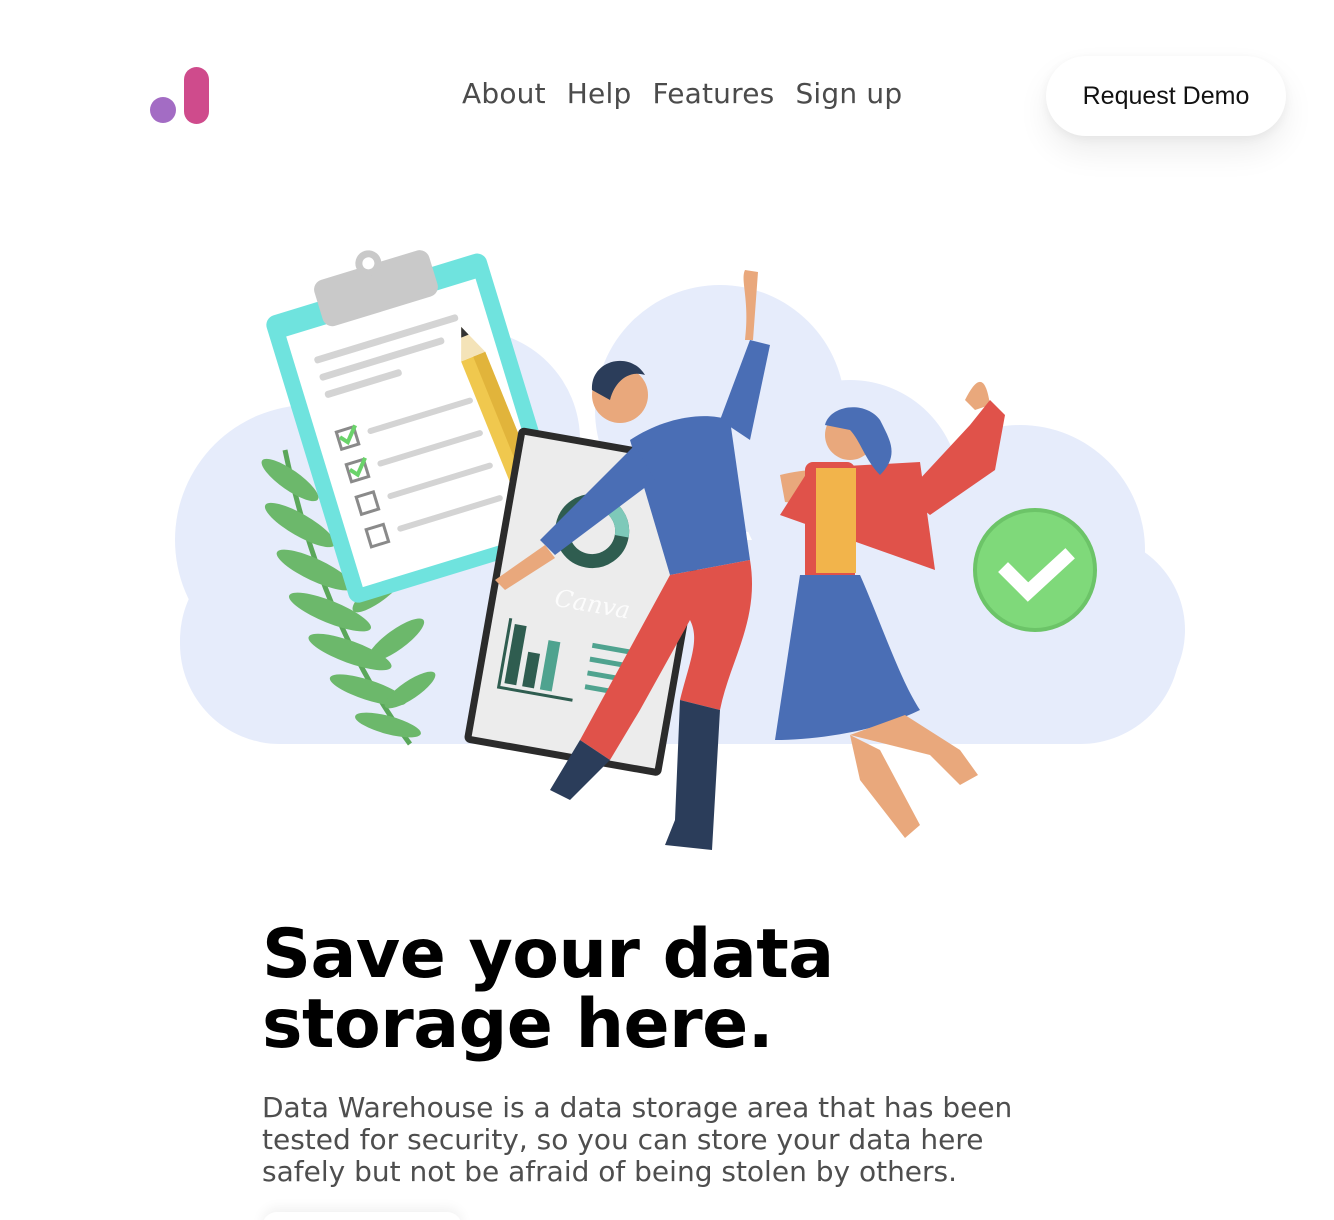  Describe the element at coordinates (1166, 96) in the screenshot. I see `request-demo-button: Request Demo` at that location.